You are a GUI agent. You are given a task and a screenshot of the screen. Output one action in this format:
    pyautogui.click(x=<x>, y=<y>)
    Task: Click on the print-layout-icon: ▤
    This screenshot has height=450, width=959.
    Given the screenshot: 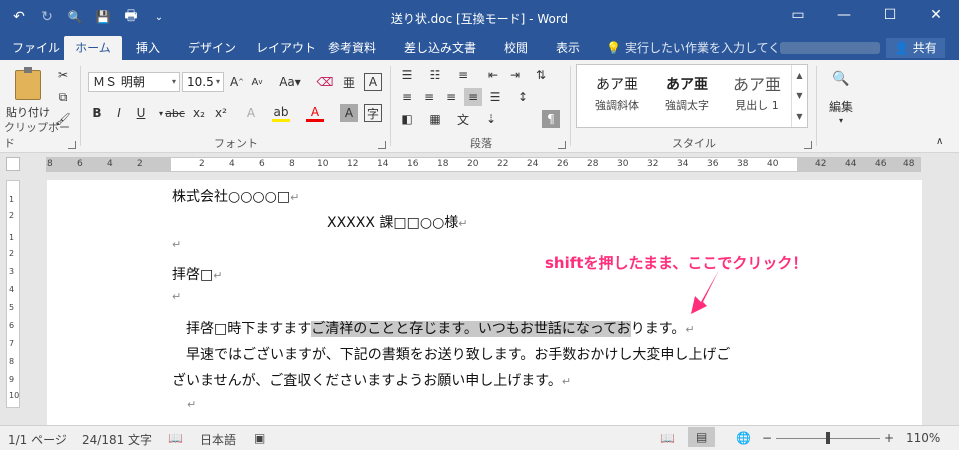 What is the action you would take?
    pyautogui.click(x=702, y=437)
    